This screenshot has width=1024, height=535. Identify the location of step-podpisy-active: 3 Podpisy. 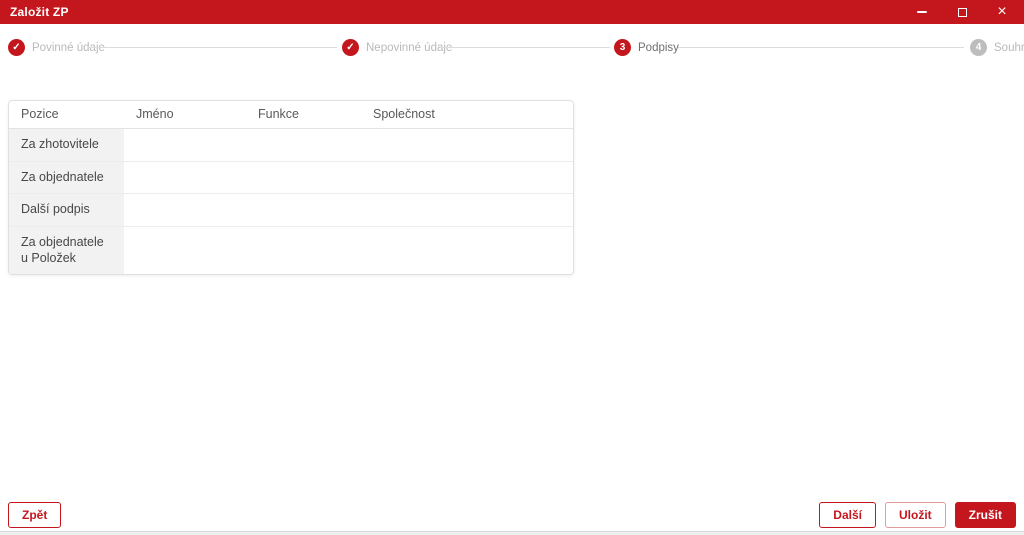
(646, 47).